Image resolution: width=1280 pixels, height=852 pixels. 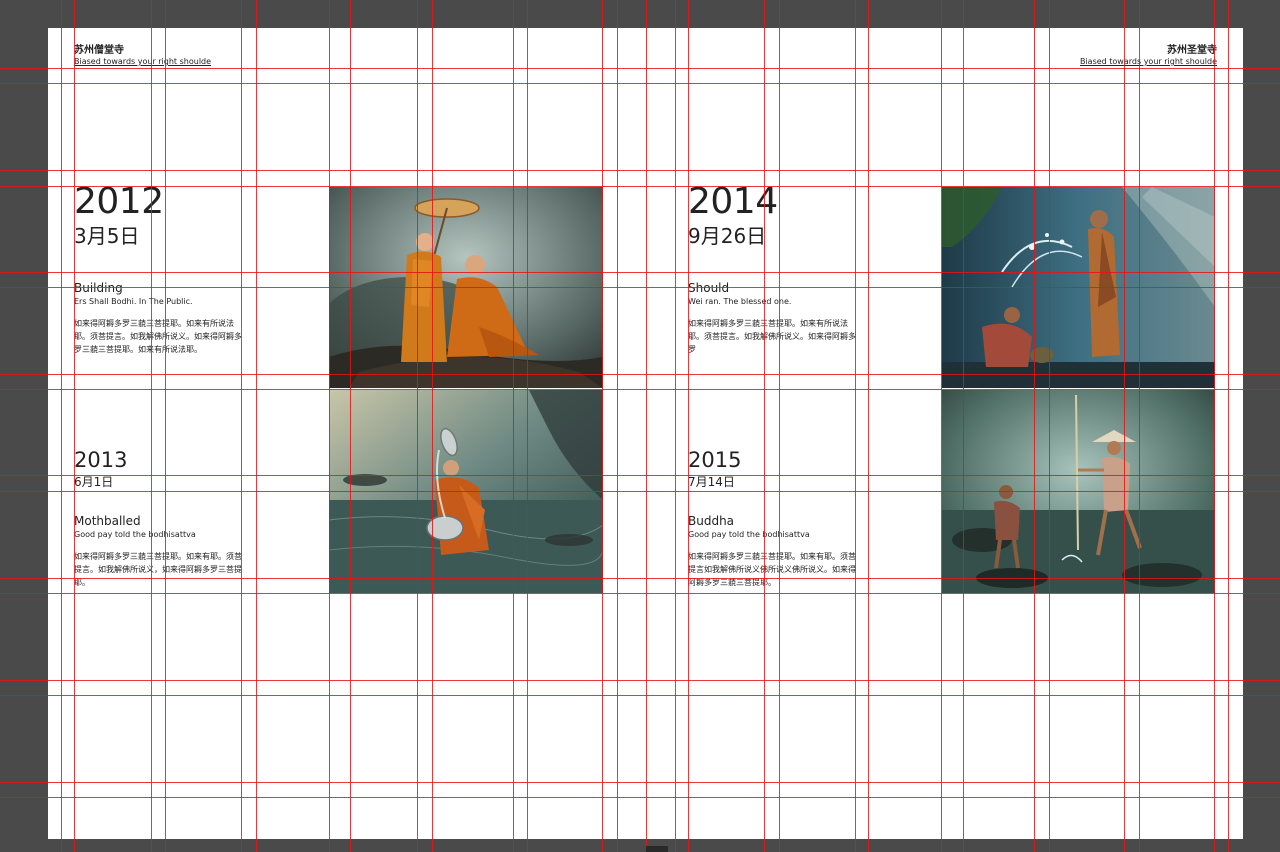 What do you see at coordinates (711, 482) in the screenshot?
I see `entry-date: 7月14日` at bounding box center [711, 482].